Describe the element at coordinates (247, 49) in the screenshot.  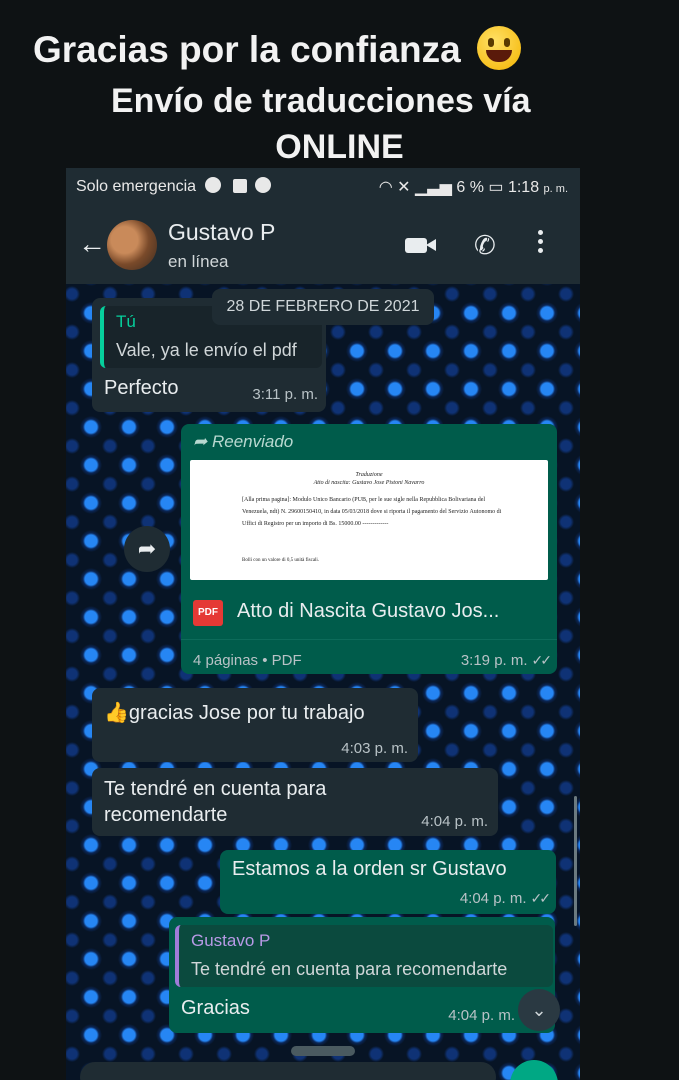
I see `caption-line-1-text: Gracias por la confianza` at that location.